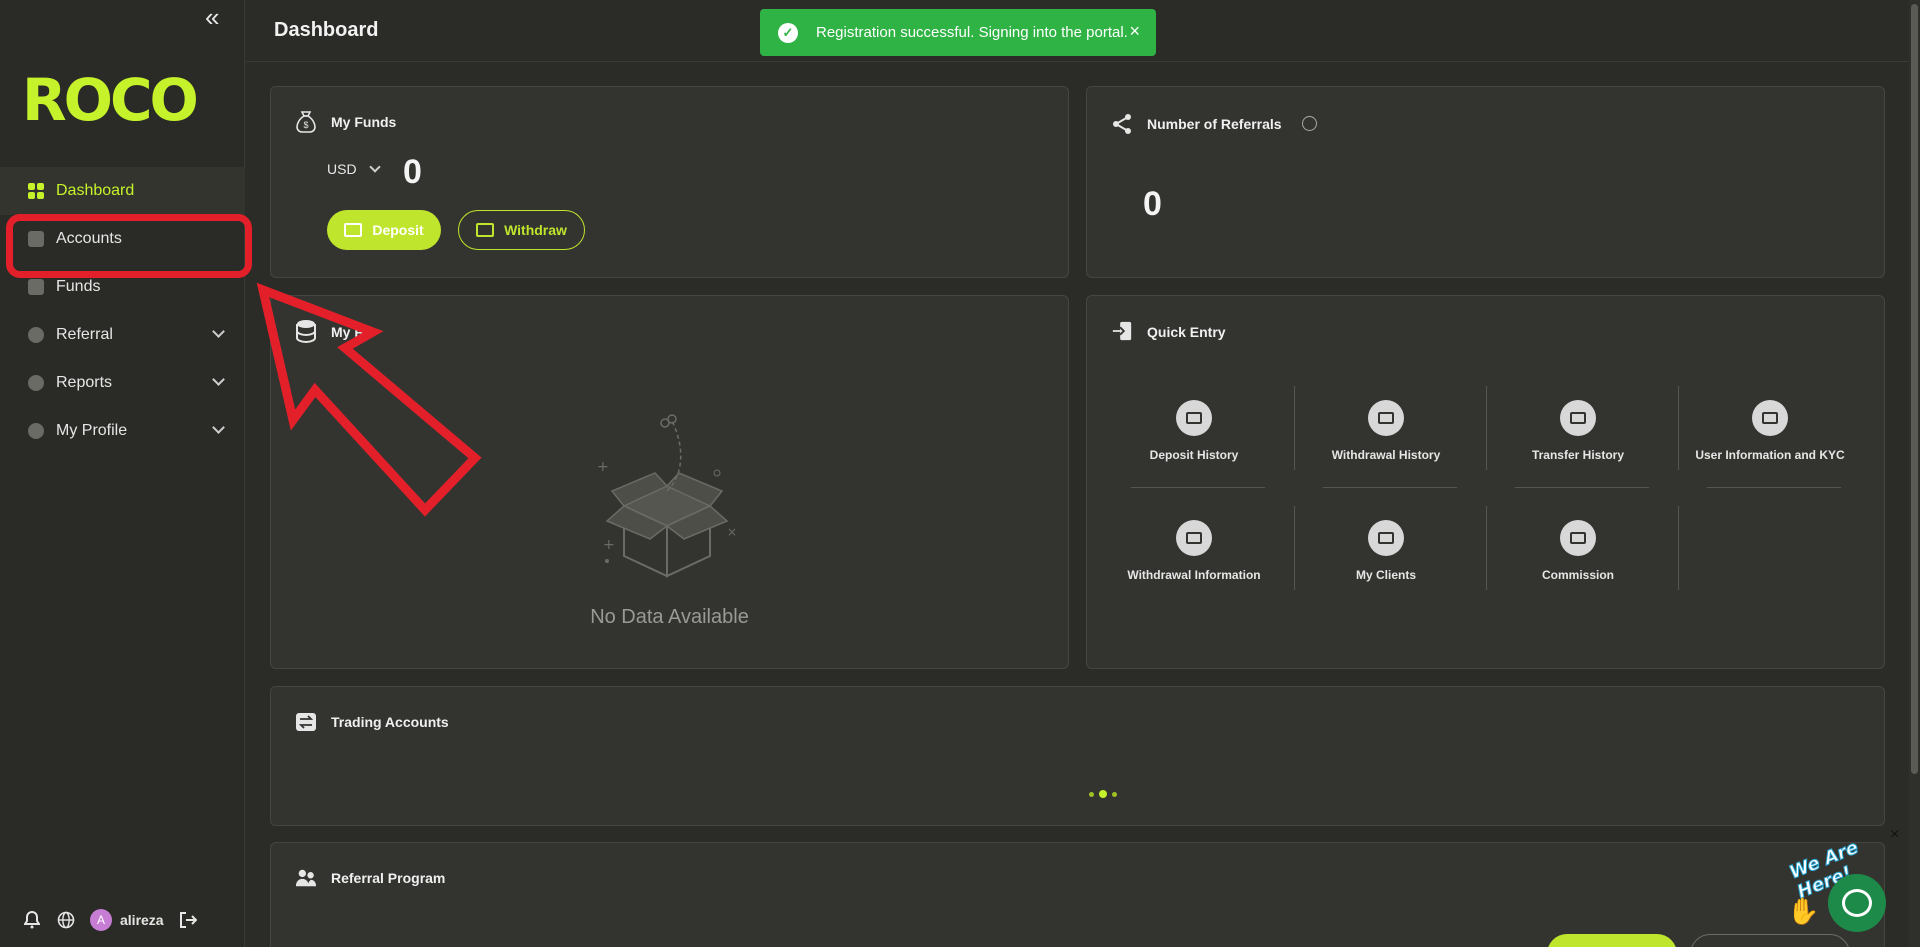 The width and height of the screenshot is (1920, 947). I want to click on sidebar-item-dashboard: Dashboard, so click(122, 191).